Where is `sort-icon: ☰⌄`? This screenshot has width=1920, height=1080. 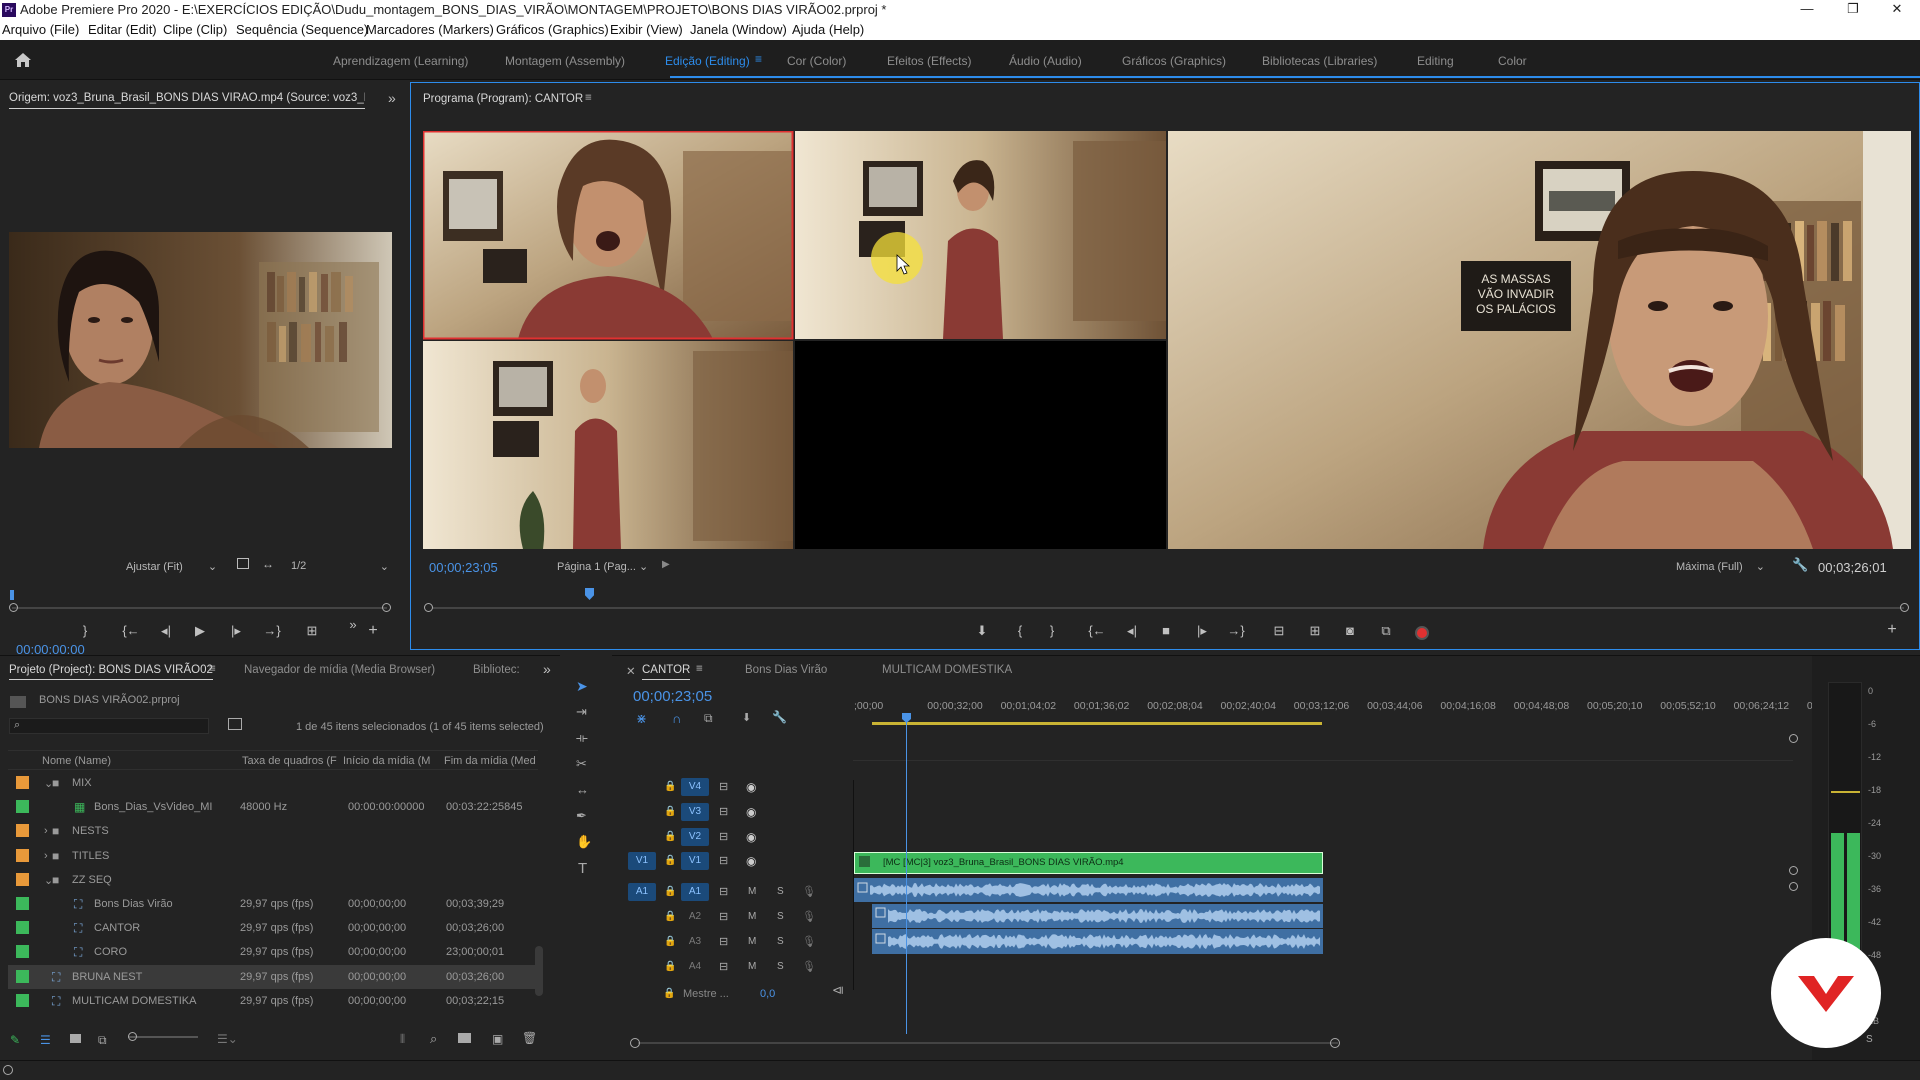
sort-icon: ☰⌄ is located at coordinates (227, 1039).